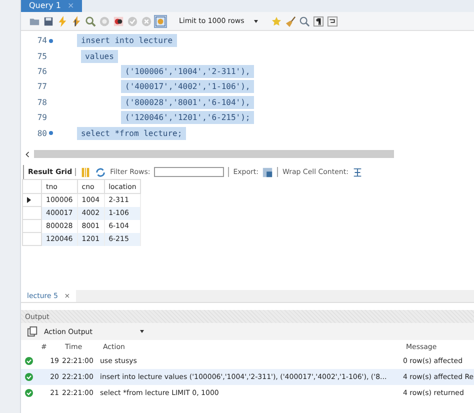 The image size is (474, 413). I want to click on filter-field, so click(189, 172).